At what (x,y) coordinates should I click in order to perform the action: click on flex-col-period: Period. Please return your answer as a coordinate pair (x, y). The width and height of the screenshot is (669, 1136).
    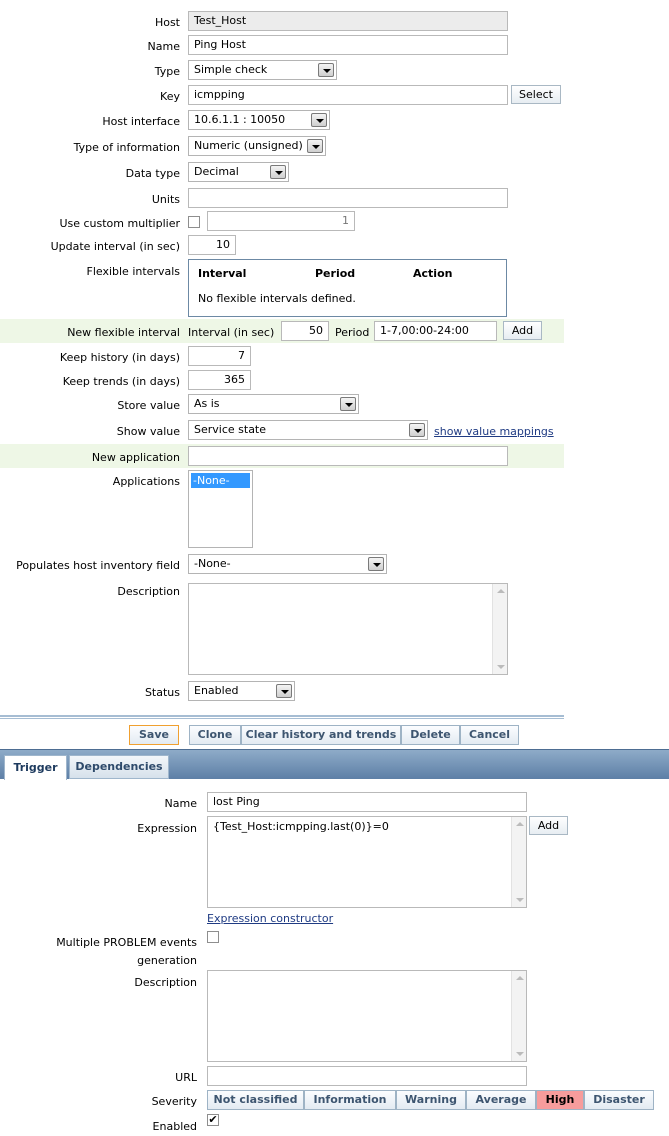
    Looking at the image, I should click on (335, 273).